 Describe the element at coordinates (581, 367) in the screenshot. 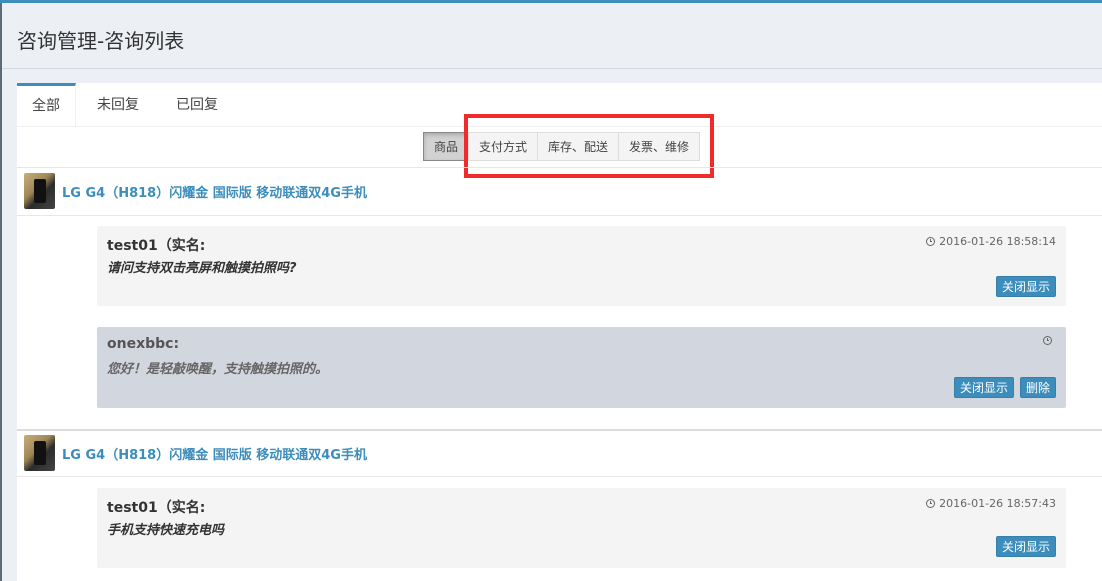

I see `reply-card: onexbbc: 您好！是轻敲唤醒，支持触摸拍照的。 关闭显示 删除` at that location.